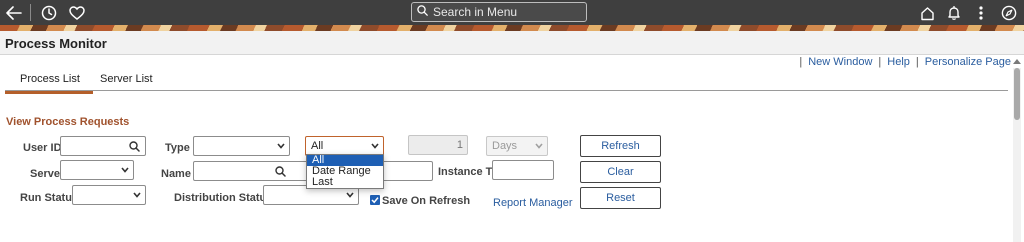 The width and height of the screenshot is (1024, 242). I want to click on page-header: Process Monitor, so click(512, 43).